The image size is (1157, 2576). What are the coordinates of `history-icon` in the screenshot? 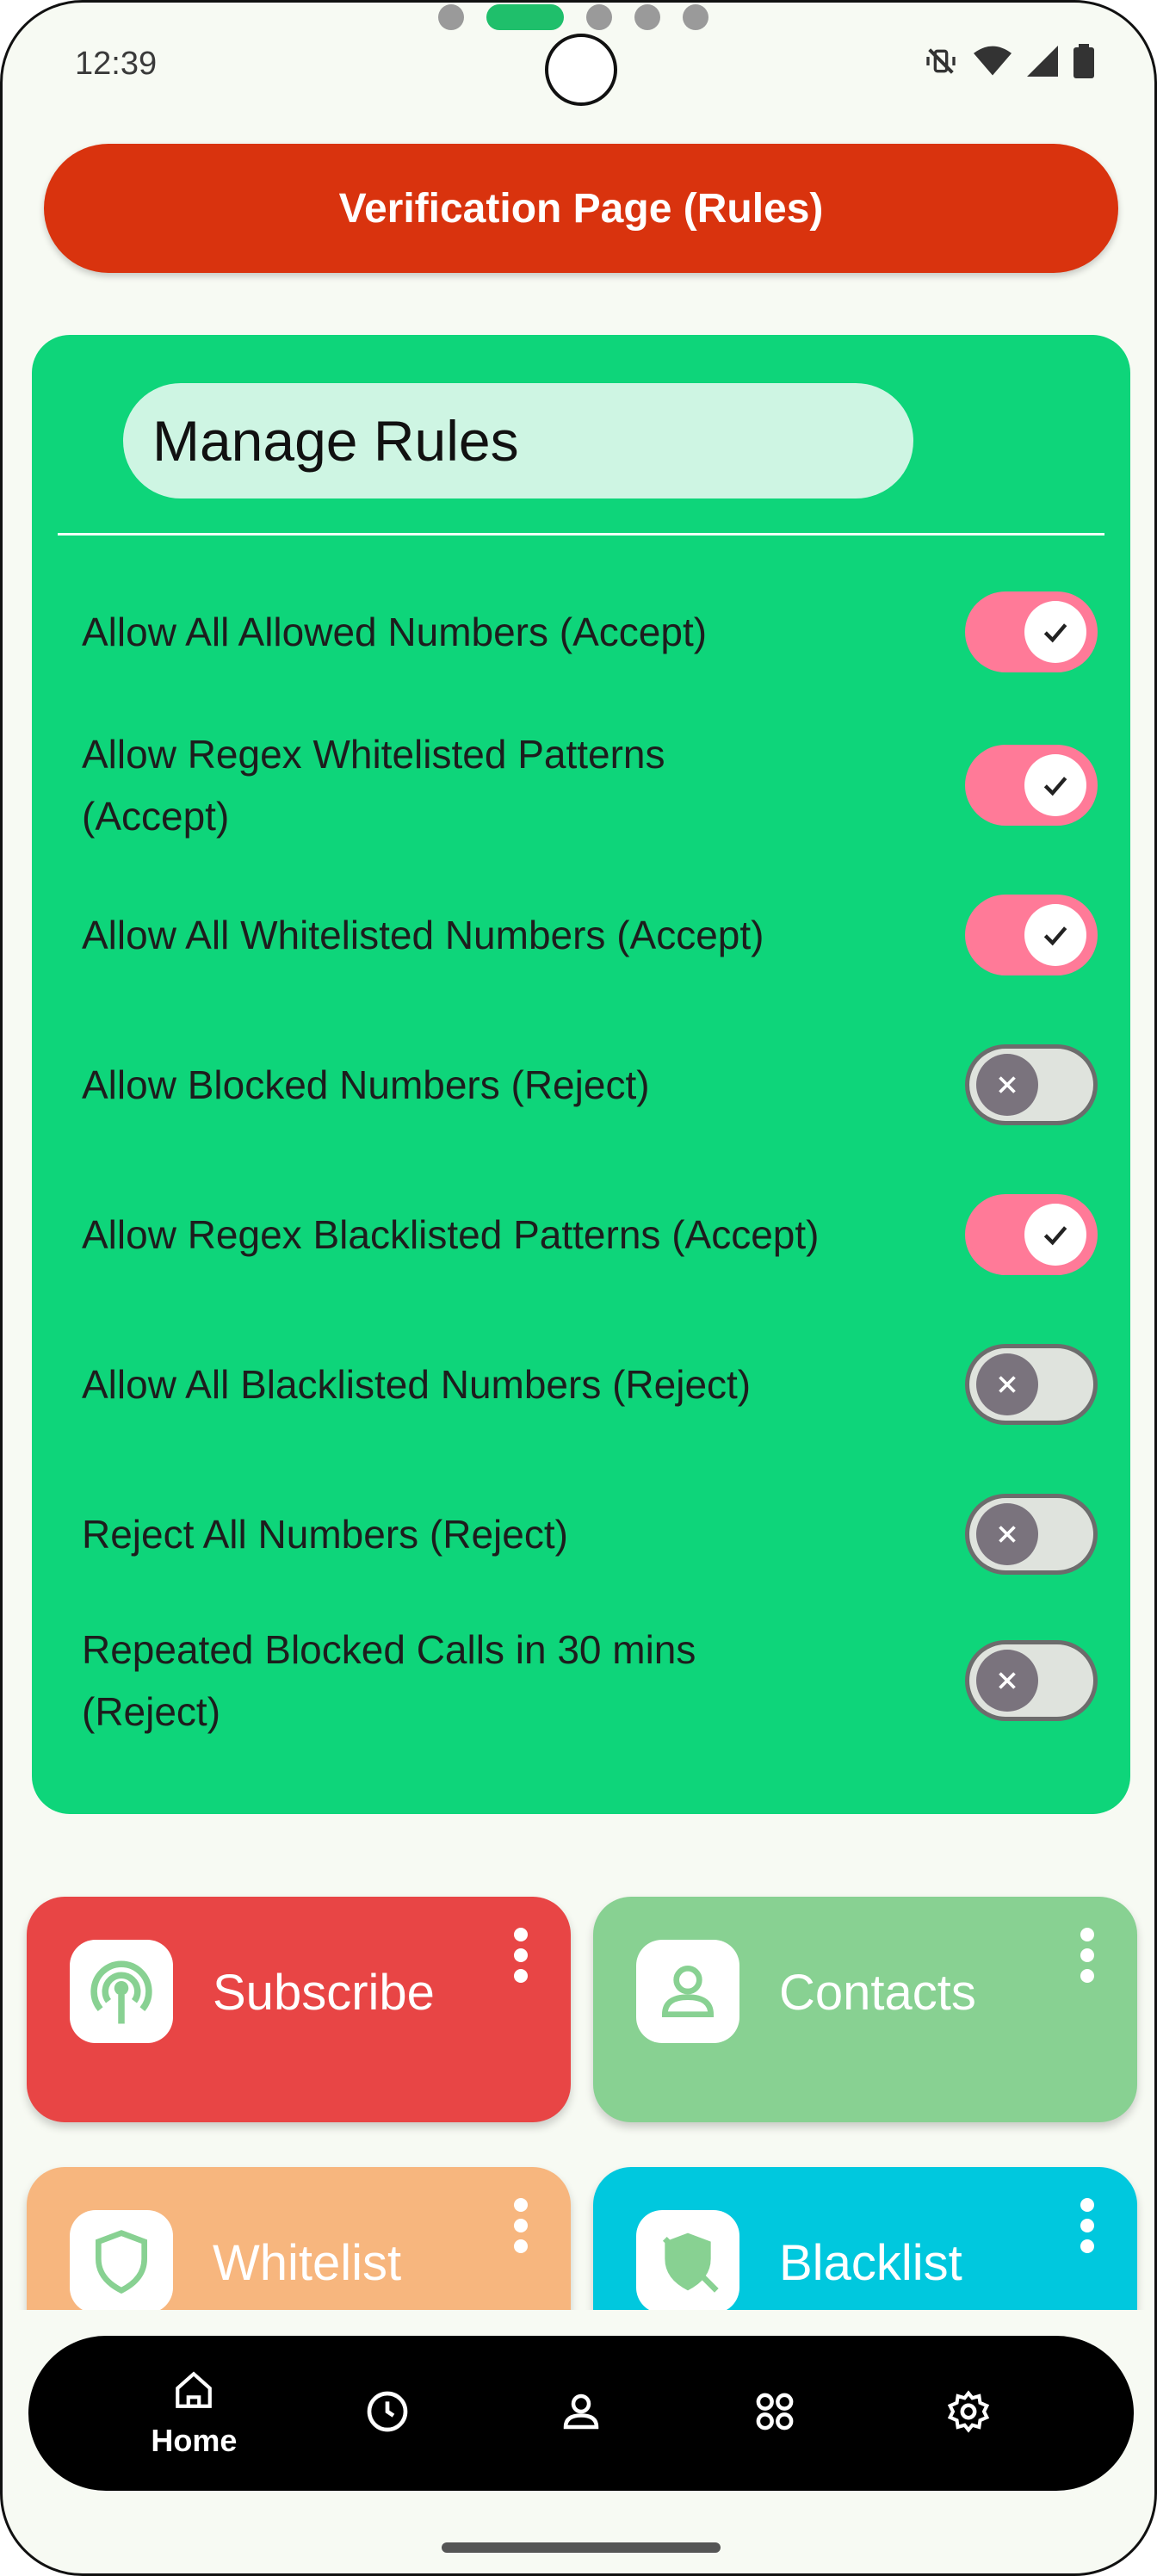 It's located at (387, 2413).